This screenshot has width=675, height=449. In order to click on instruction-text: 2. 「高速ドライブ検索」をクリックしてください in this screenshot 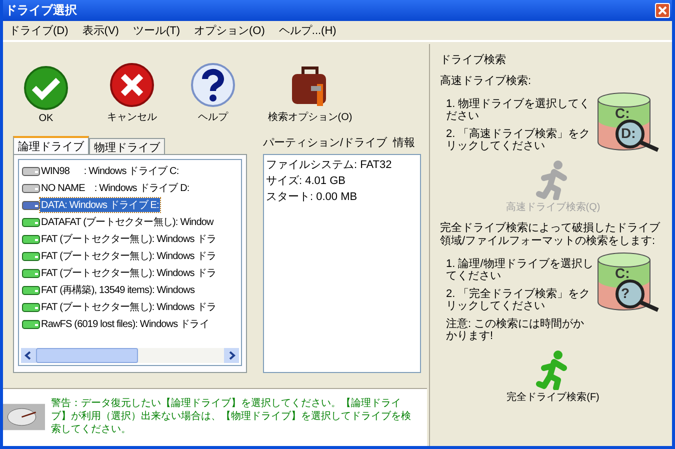, I will do `click(519, 140)`.